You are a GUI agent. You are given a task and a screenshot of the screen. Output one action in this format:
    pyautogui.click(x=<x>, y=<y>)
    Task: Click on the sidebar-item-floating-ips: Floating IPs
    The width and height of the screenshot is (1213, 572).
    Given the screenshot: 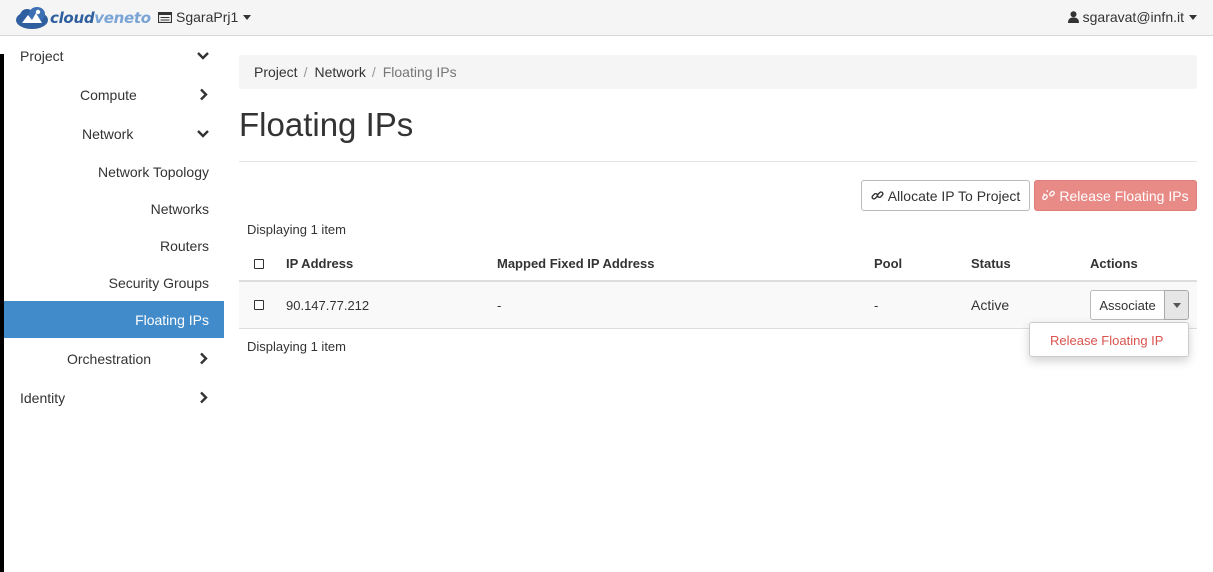 What is the action you would take?
    pyautogui.click(x=114, y=319)
    